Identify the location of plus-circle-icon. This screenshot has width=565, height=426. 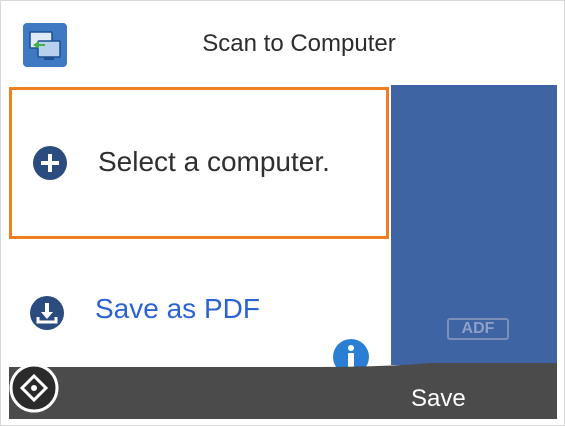
(50, 163).